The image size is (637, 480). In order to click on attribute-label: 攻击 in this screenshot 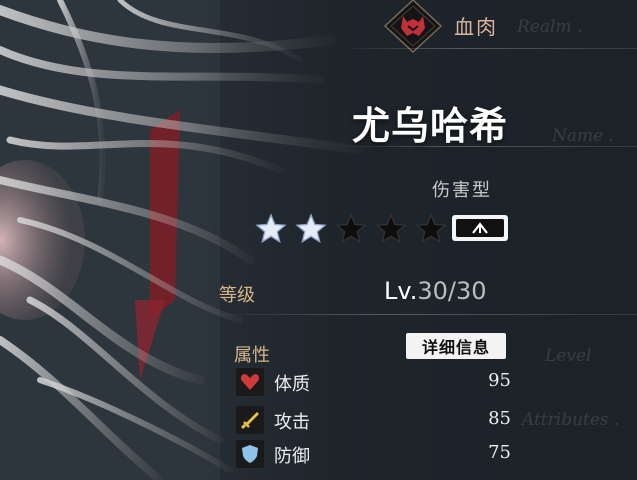, I will do `click(292, 422)`.